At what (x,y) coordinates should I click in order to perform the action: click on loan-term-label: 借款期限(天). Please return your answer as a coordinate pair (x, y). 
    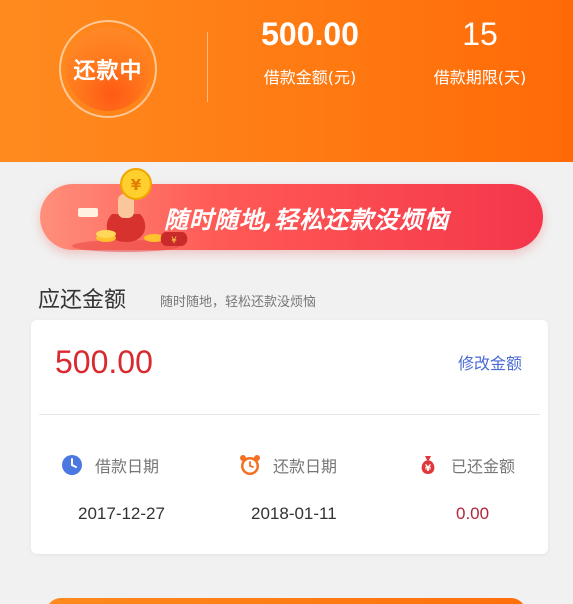
    Looking at the image, I should click on (480, 77).